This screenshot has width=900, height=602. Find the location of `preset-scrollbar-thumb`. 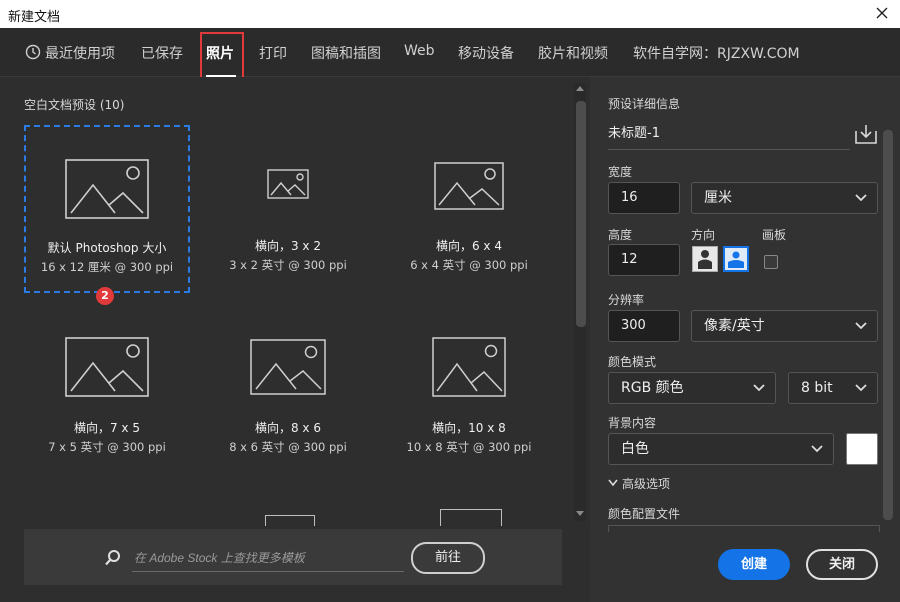

preset-scrollbar-thumb is located at coordinates (581, 214).